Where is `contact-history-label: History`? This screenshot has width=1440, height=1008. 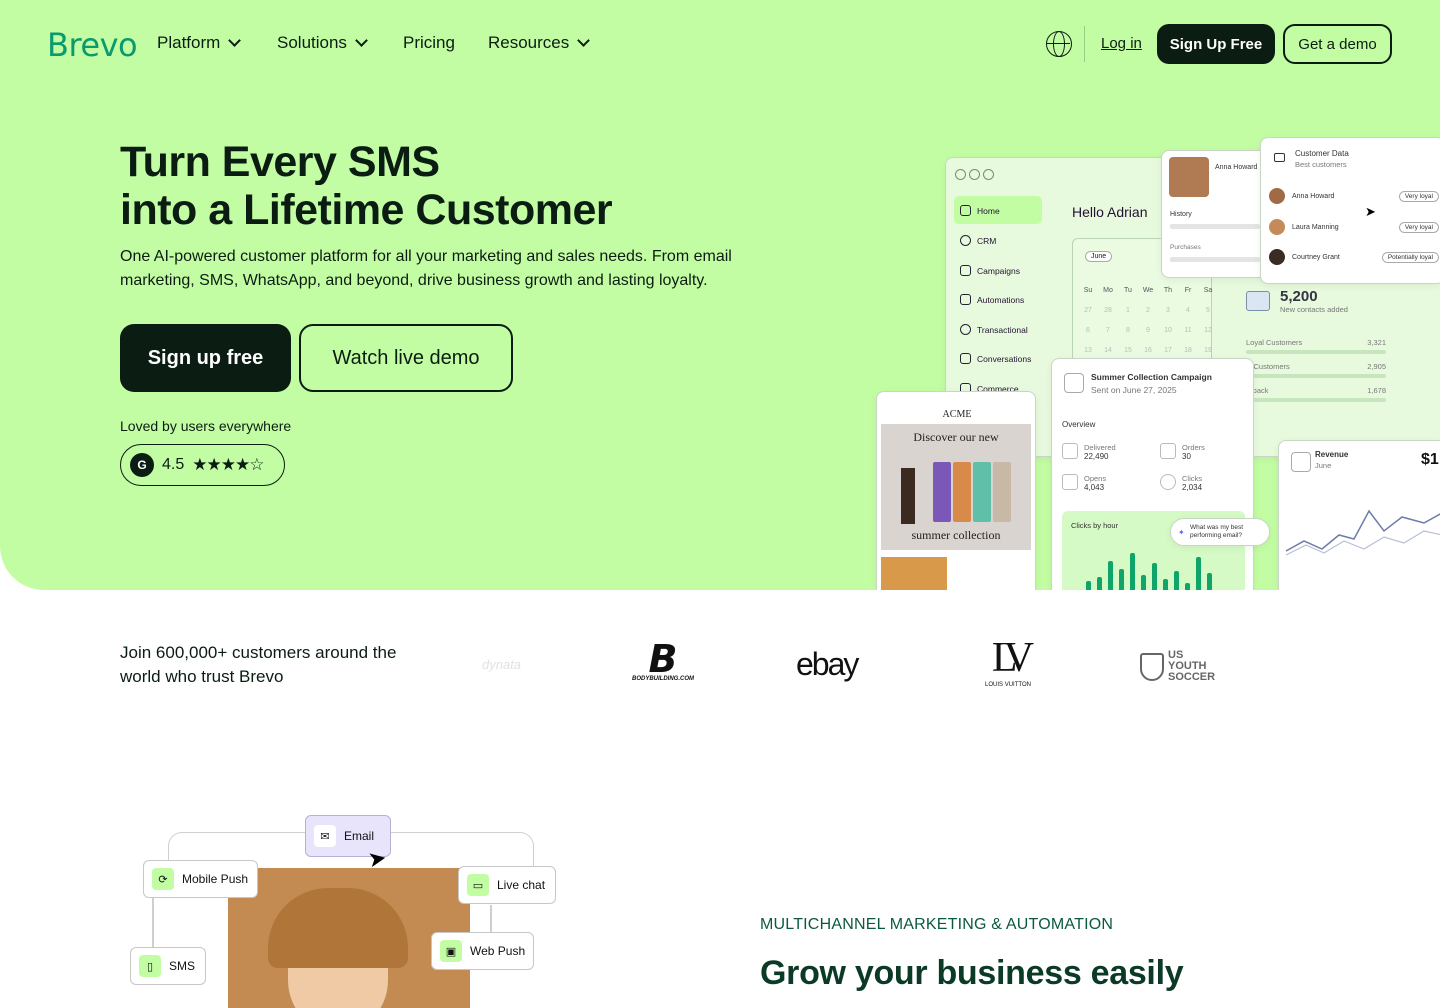 contact-history-label: History is located at coordinates (1181, 214).